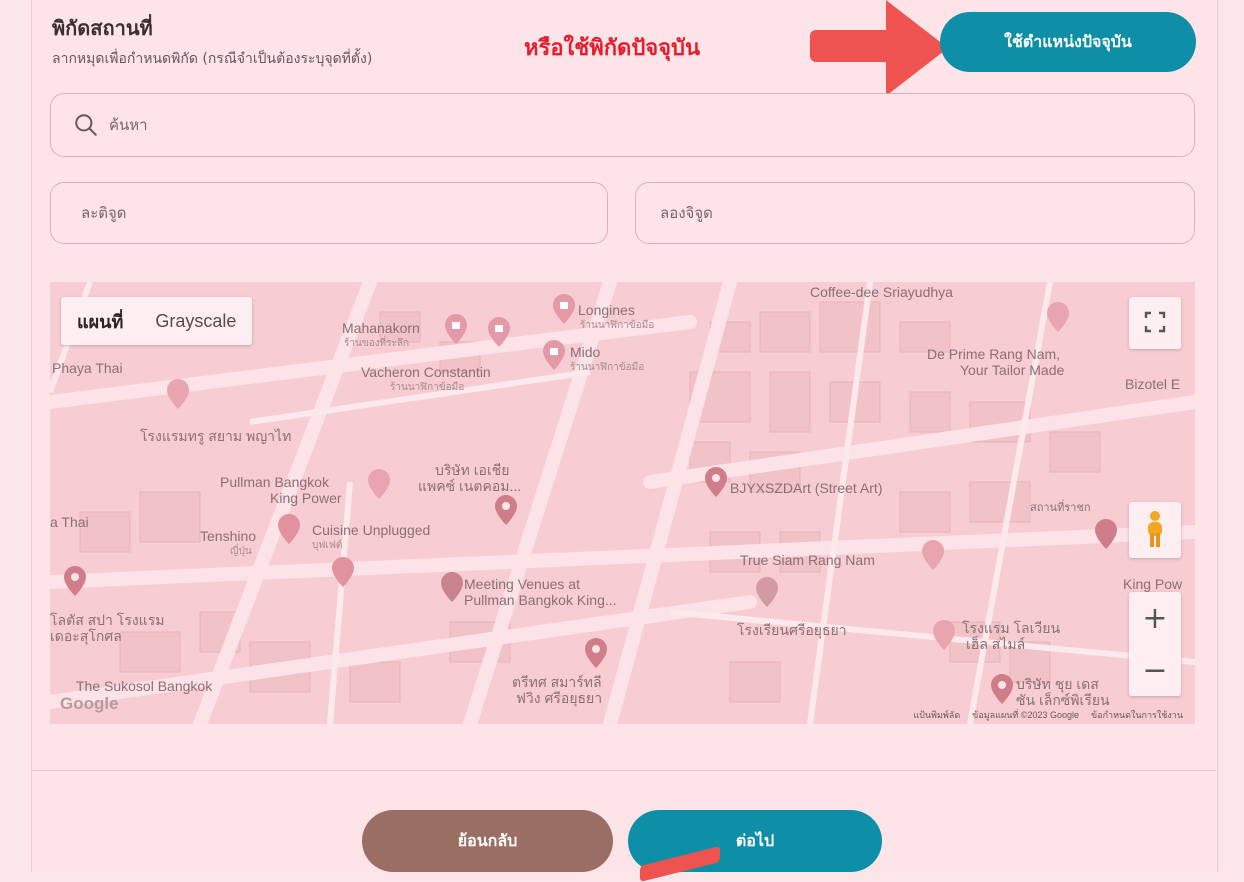 This screenshot has width=1244, height=882. Describe the element at coordinates (1057, 684) in the screenshot. I see `map-label-company-1: บริษัท ชุย เดส` at that location.